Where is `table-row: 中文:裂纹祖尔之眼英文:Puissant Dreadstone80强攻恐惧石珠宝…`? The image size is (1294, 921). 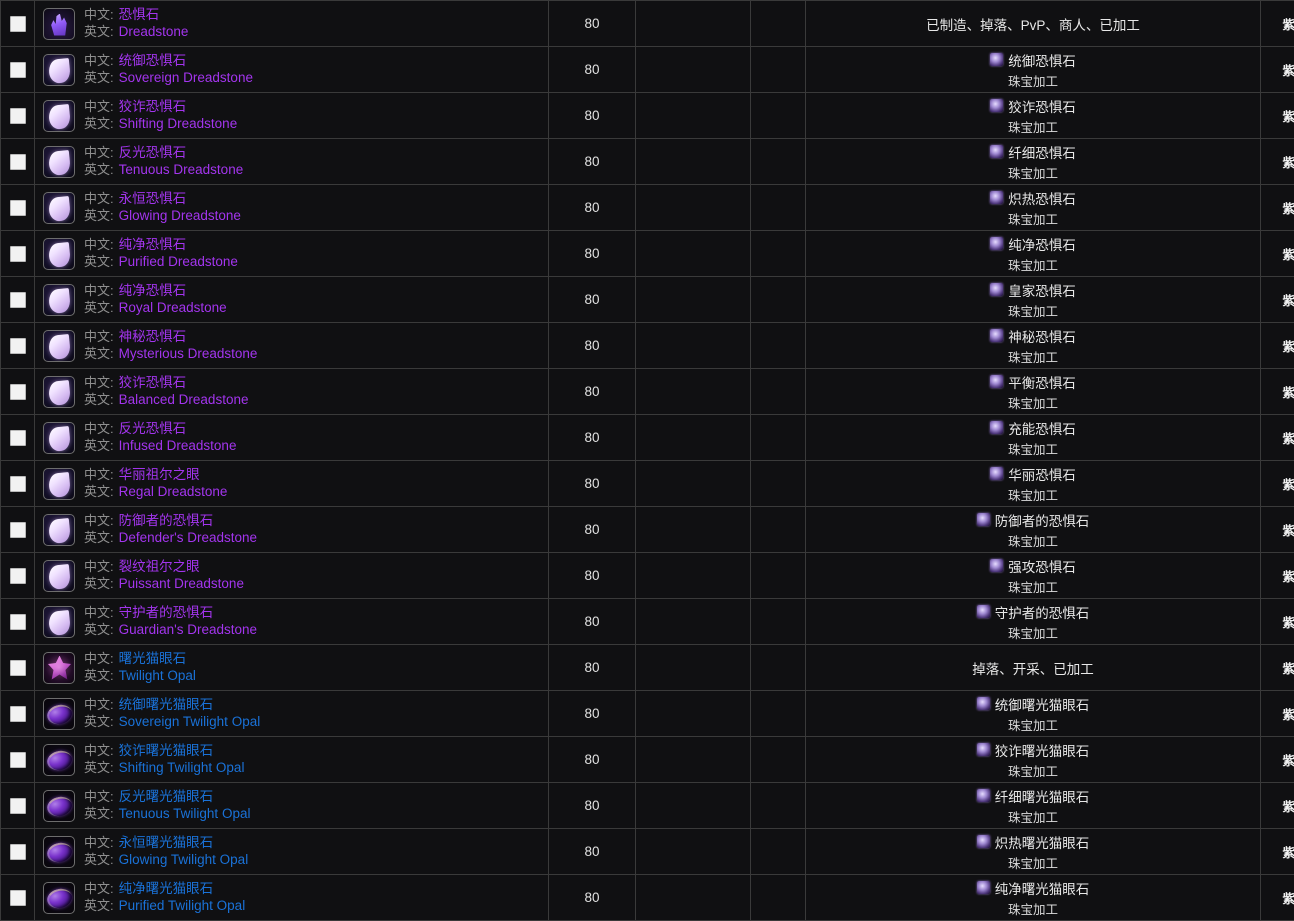
table-row: 中文:裂纹祖尔之眼英文:Puissant Dreadstone80强攻恐惧石珠宝… is located at coordinates (647, 576).